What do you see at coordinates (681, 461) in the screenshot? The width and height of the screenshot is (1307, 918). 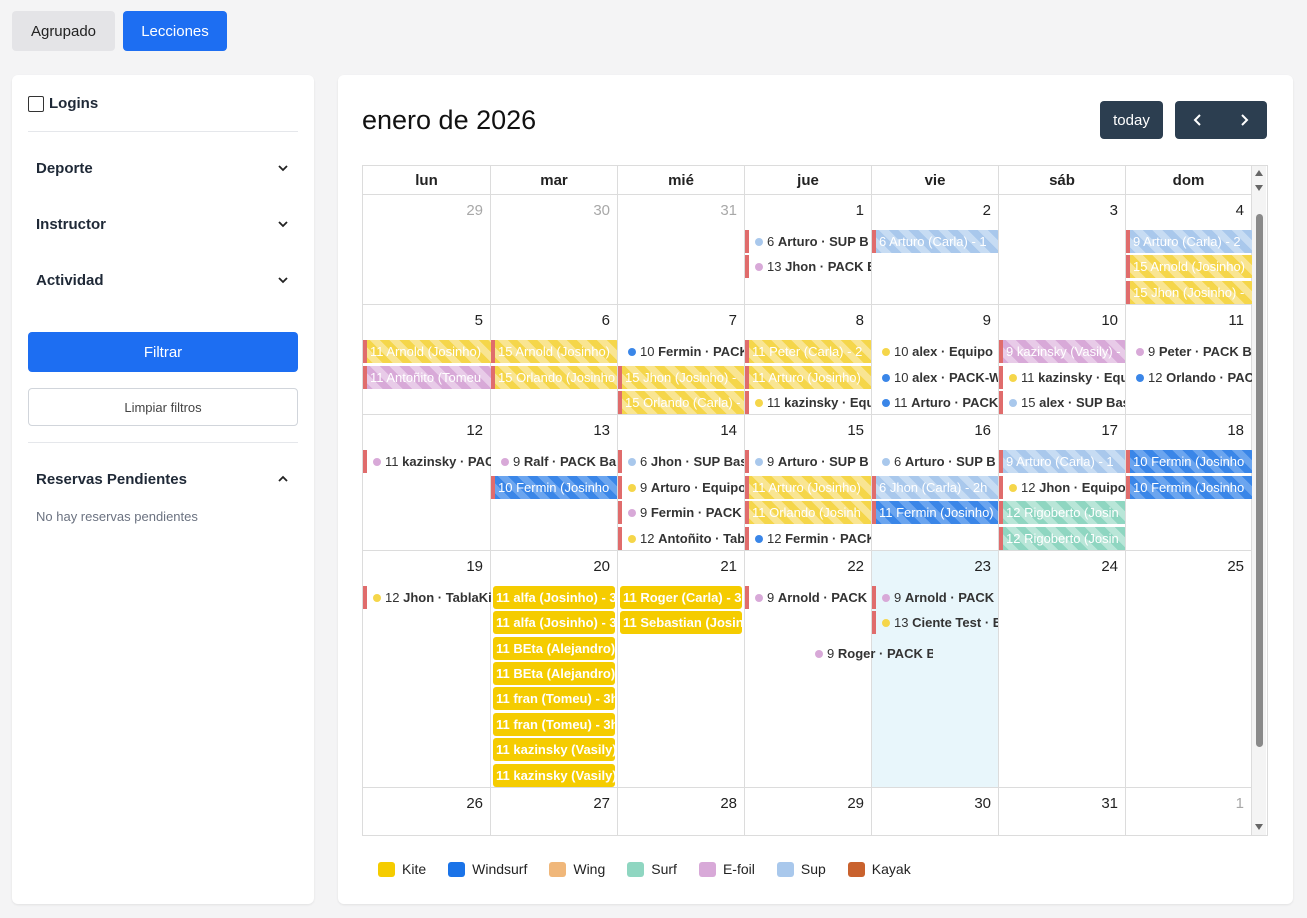 I see `lesson-event: 6 Jhon · SUP Bas` at bounding box center [681, 461].